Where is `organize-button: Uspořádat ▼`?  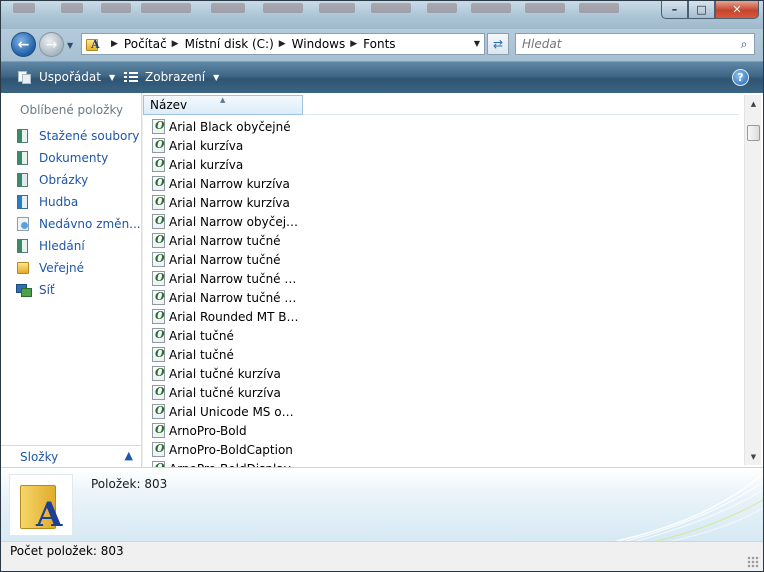 organize-button: Uspořádat ▼ is located at coordinates (66, 77).